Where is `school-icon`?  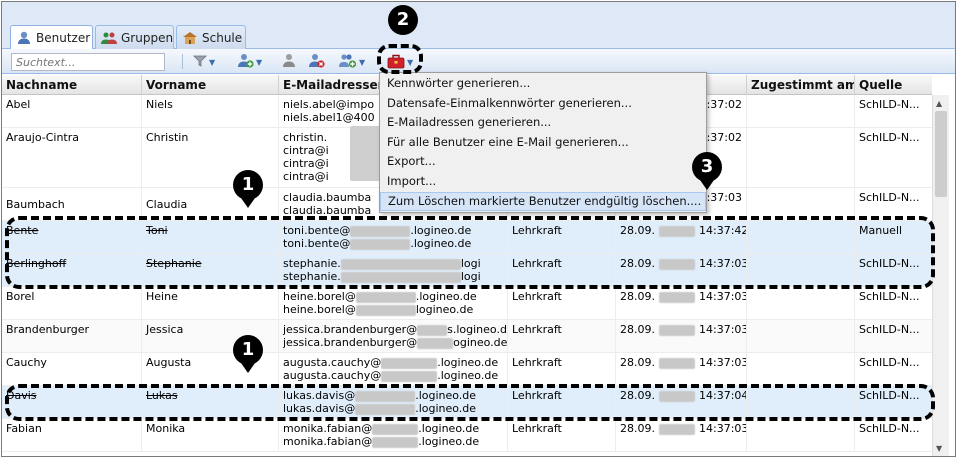
school-icon is located at coordinates (190, 38).